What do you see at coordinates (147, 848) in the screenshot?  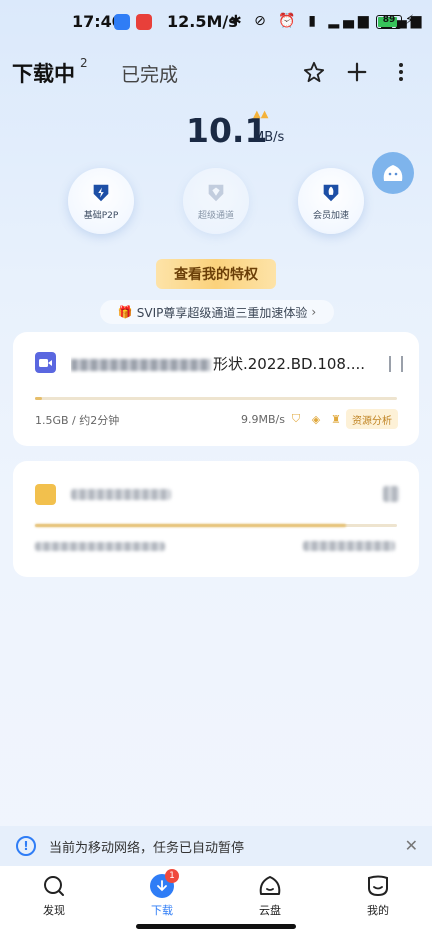 I see `notice-text: 当前为移动网络，任务已自动暂停` at bounding box center [147, 848].